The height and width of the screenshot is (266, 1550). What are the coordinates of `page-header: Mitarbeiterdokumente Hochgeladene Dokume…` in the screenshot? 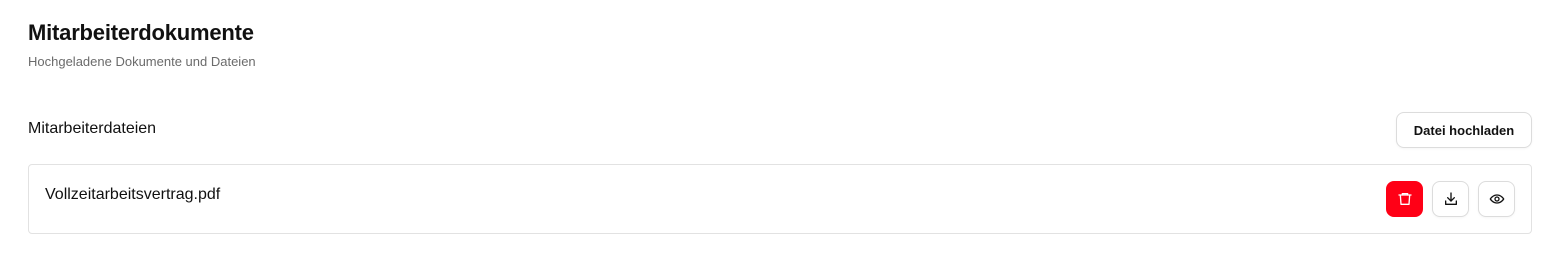 It's located at (142, 44).